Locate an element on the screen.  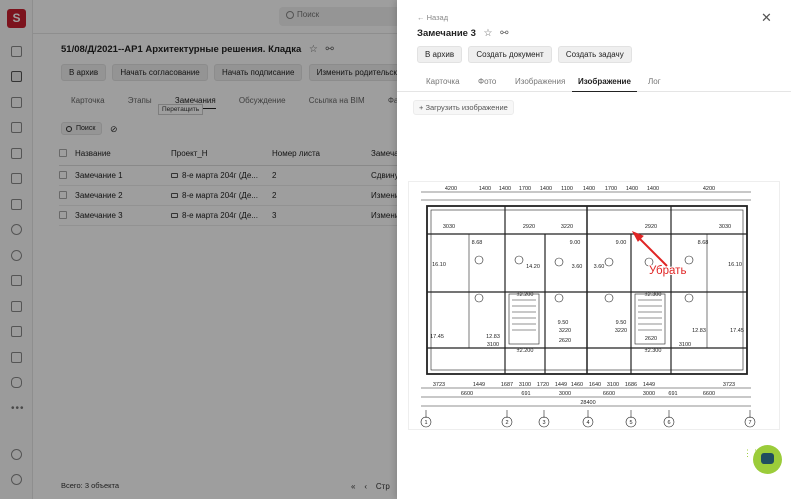
axis-label: 5 is located at coordinates (630, 423).